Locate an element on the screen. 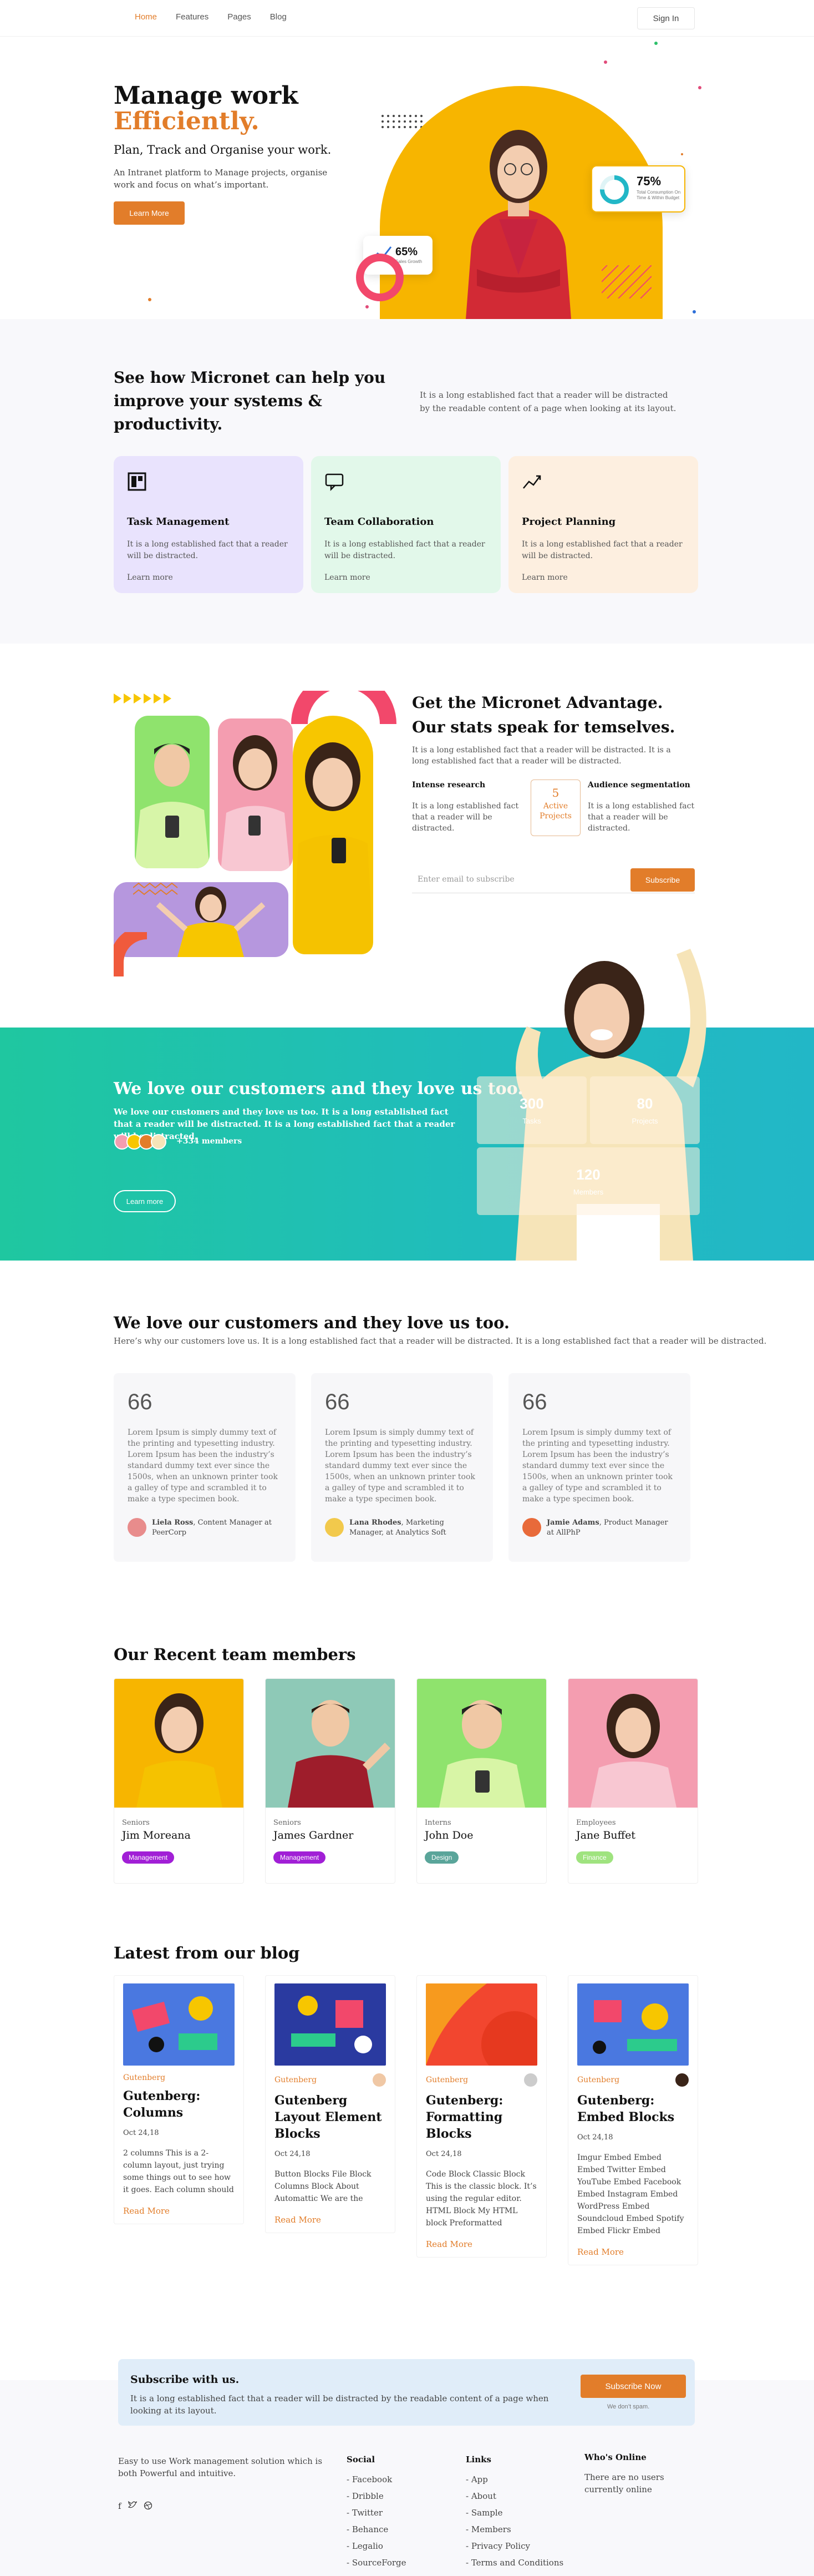 Image resolution: width=814 pixels, height=2576 pixels. footer-link: - Terms and Conditions is located at coordinates (514, 2562).